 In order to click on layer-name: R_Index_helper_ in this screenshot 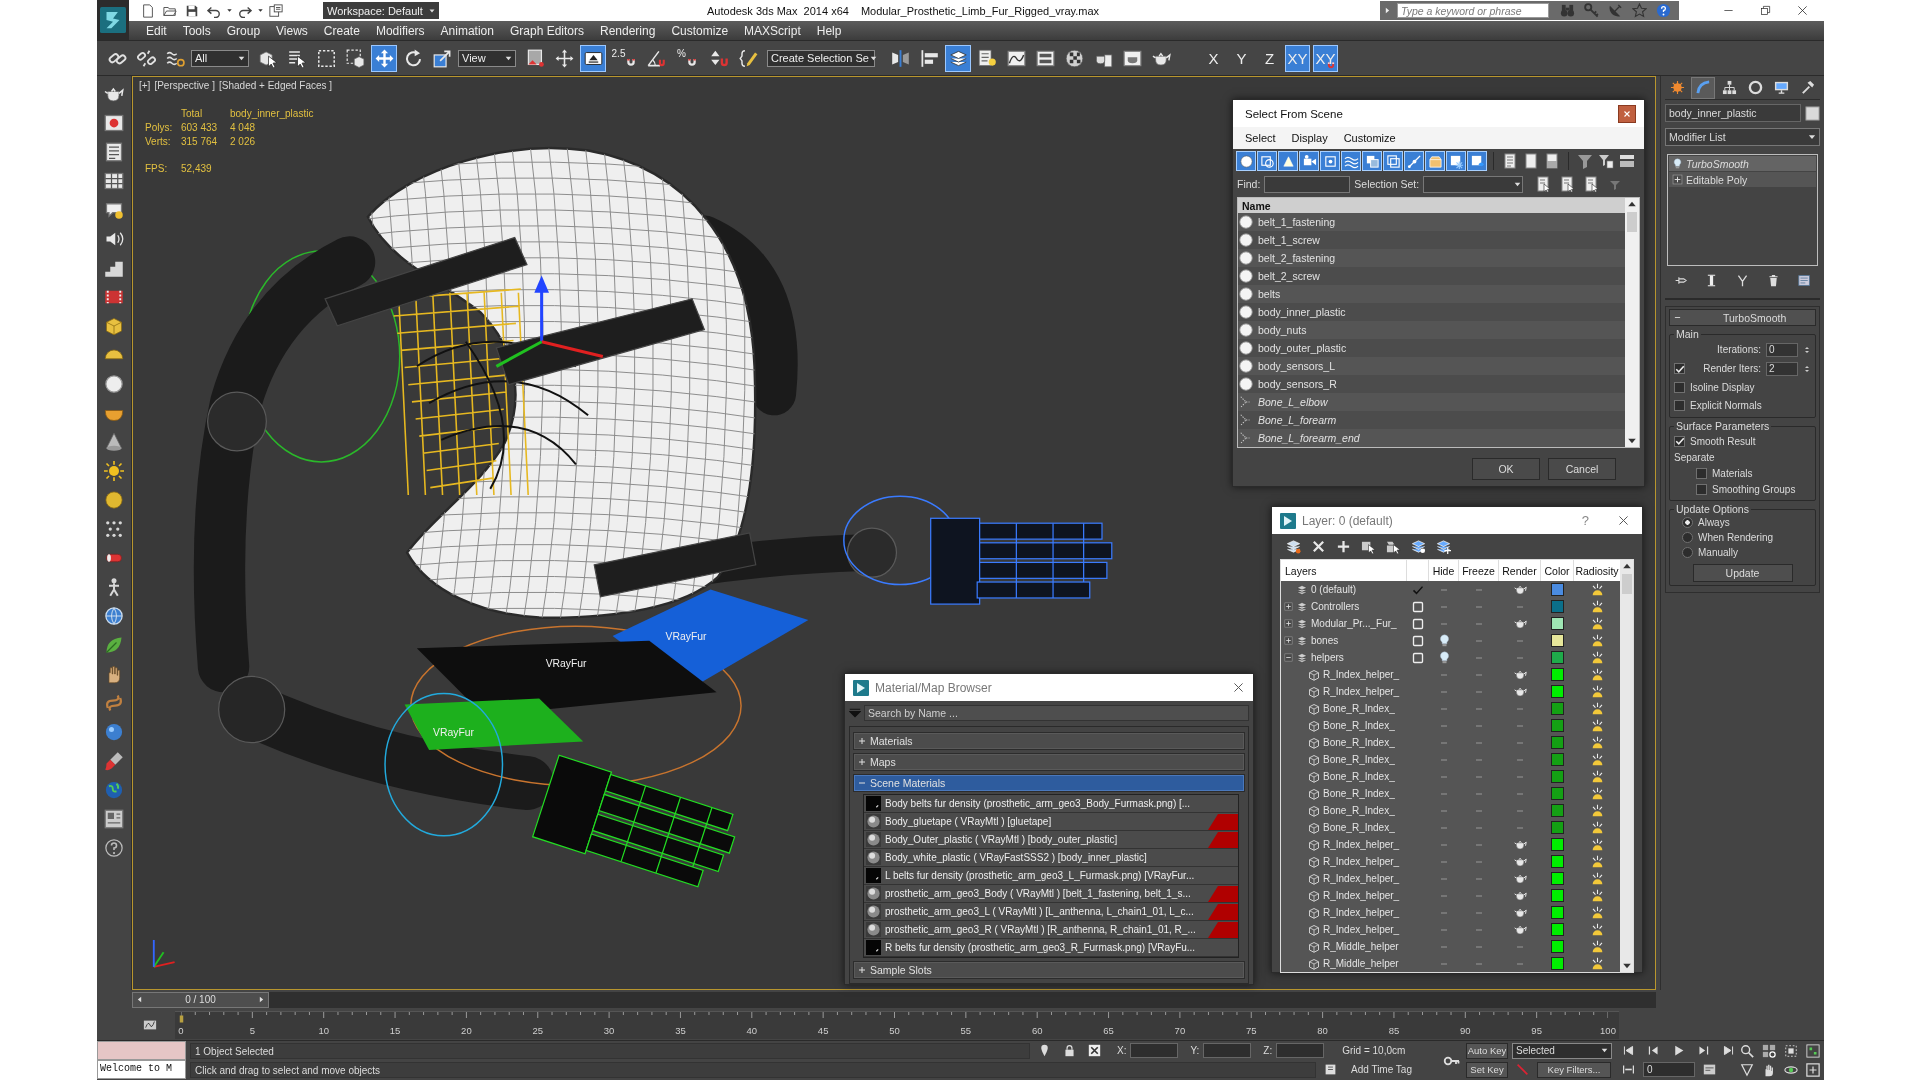, I will do `click(1361, 861)`.